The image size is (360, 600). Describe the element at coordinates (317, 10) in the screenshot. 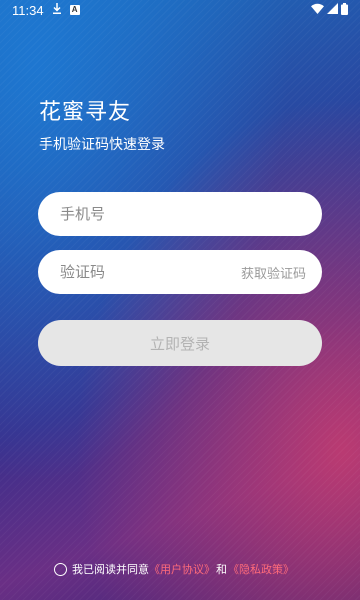

I see `wifi-icon` at that location.